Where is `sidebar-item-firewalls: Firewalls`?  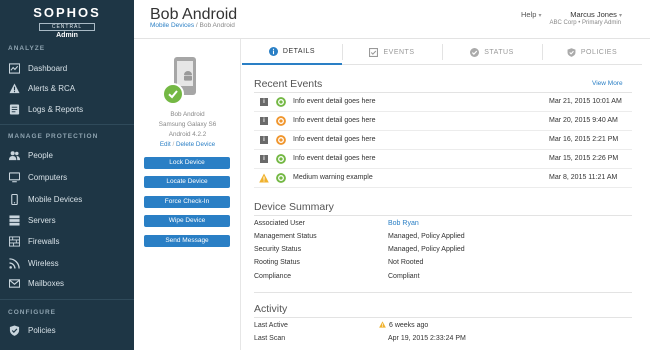 sidebar-item-firewalls: Firewalls is located at coordinates (67, 241).